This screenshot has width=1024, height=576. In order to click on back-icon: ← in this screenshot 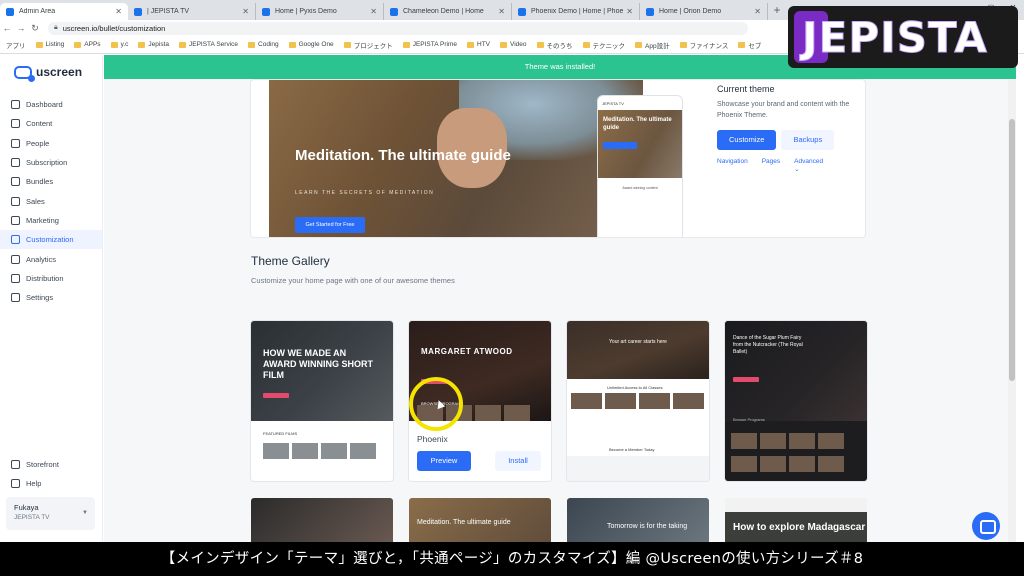, I will do `click(7, 28)`.